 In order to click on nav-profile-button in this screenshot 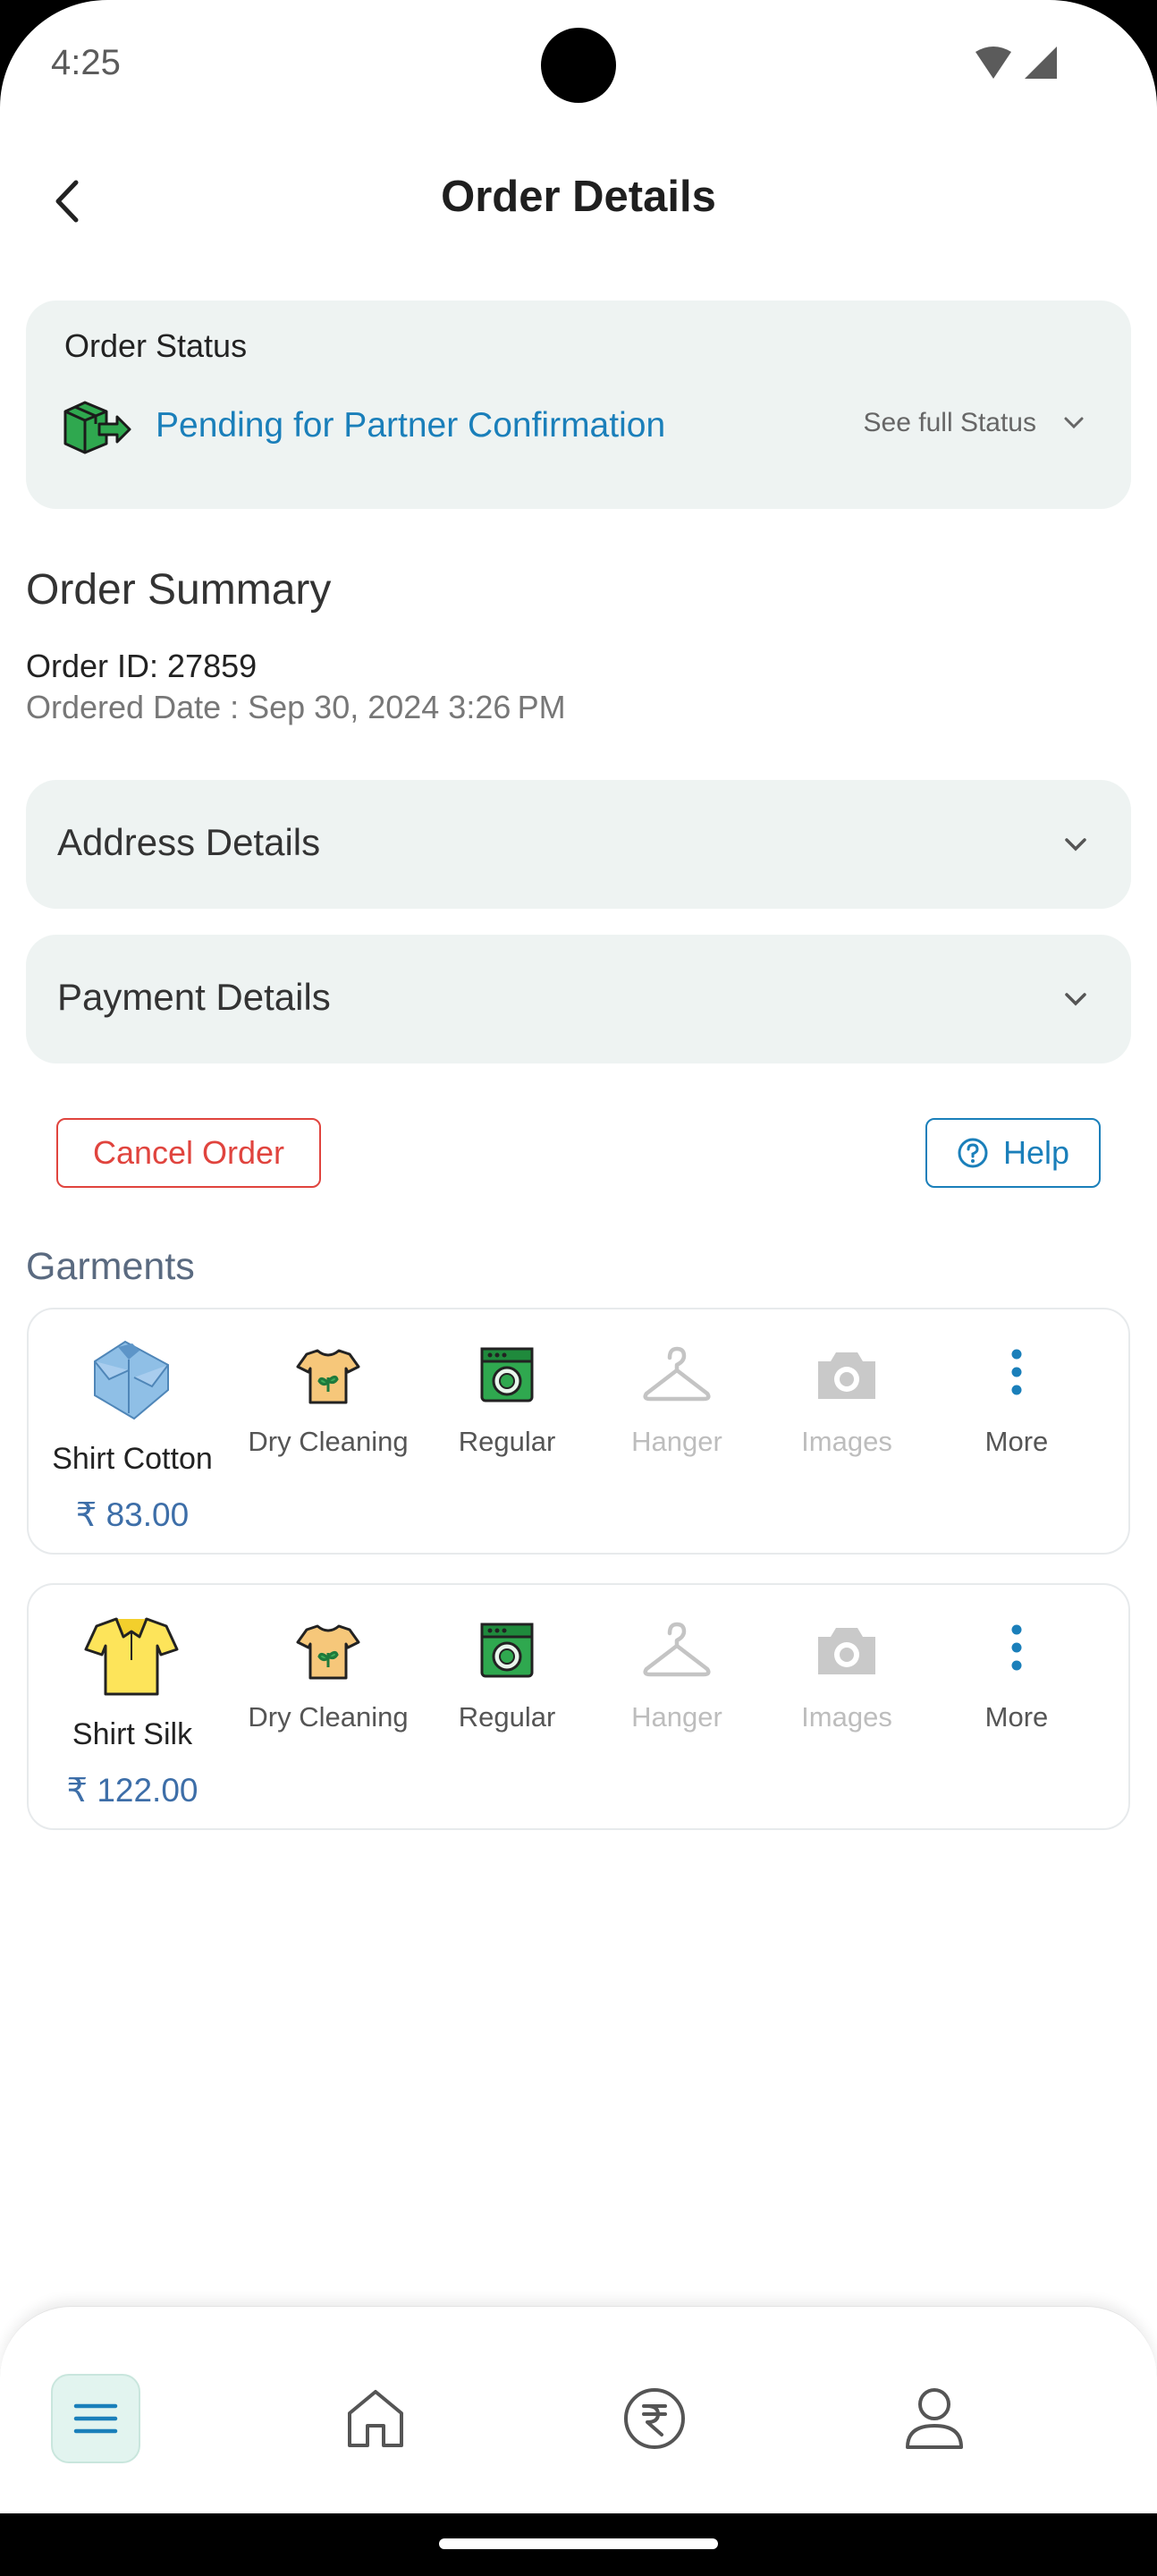, I will do `click(934, 2418)`.